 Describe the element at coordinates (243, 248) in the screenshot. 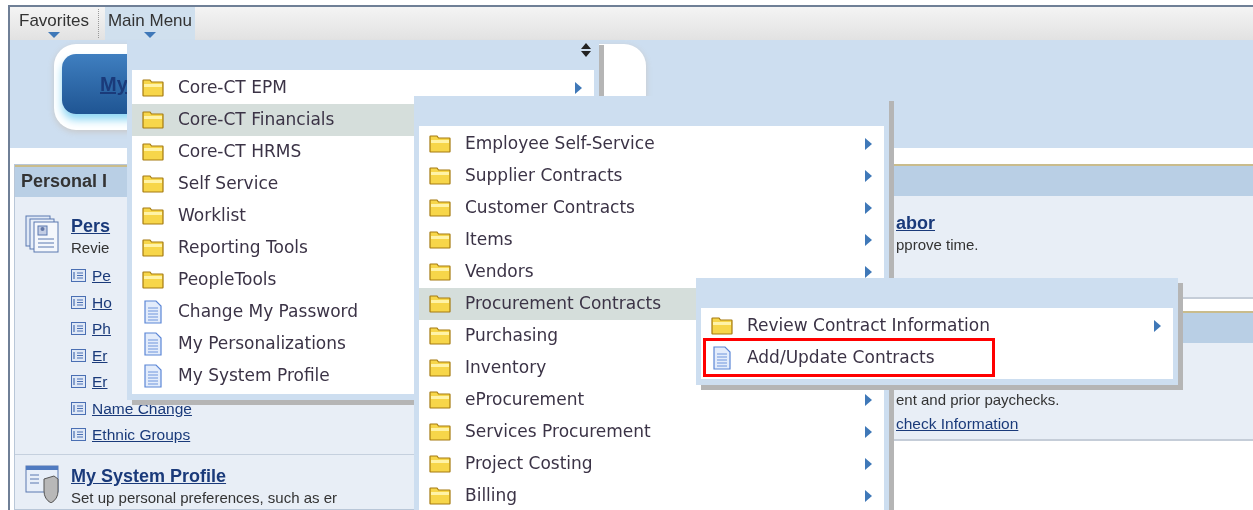

I see `menu-item-label: Reporting Tools` at that location.